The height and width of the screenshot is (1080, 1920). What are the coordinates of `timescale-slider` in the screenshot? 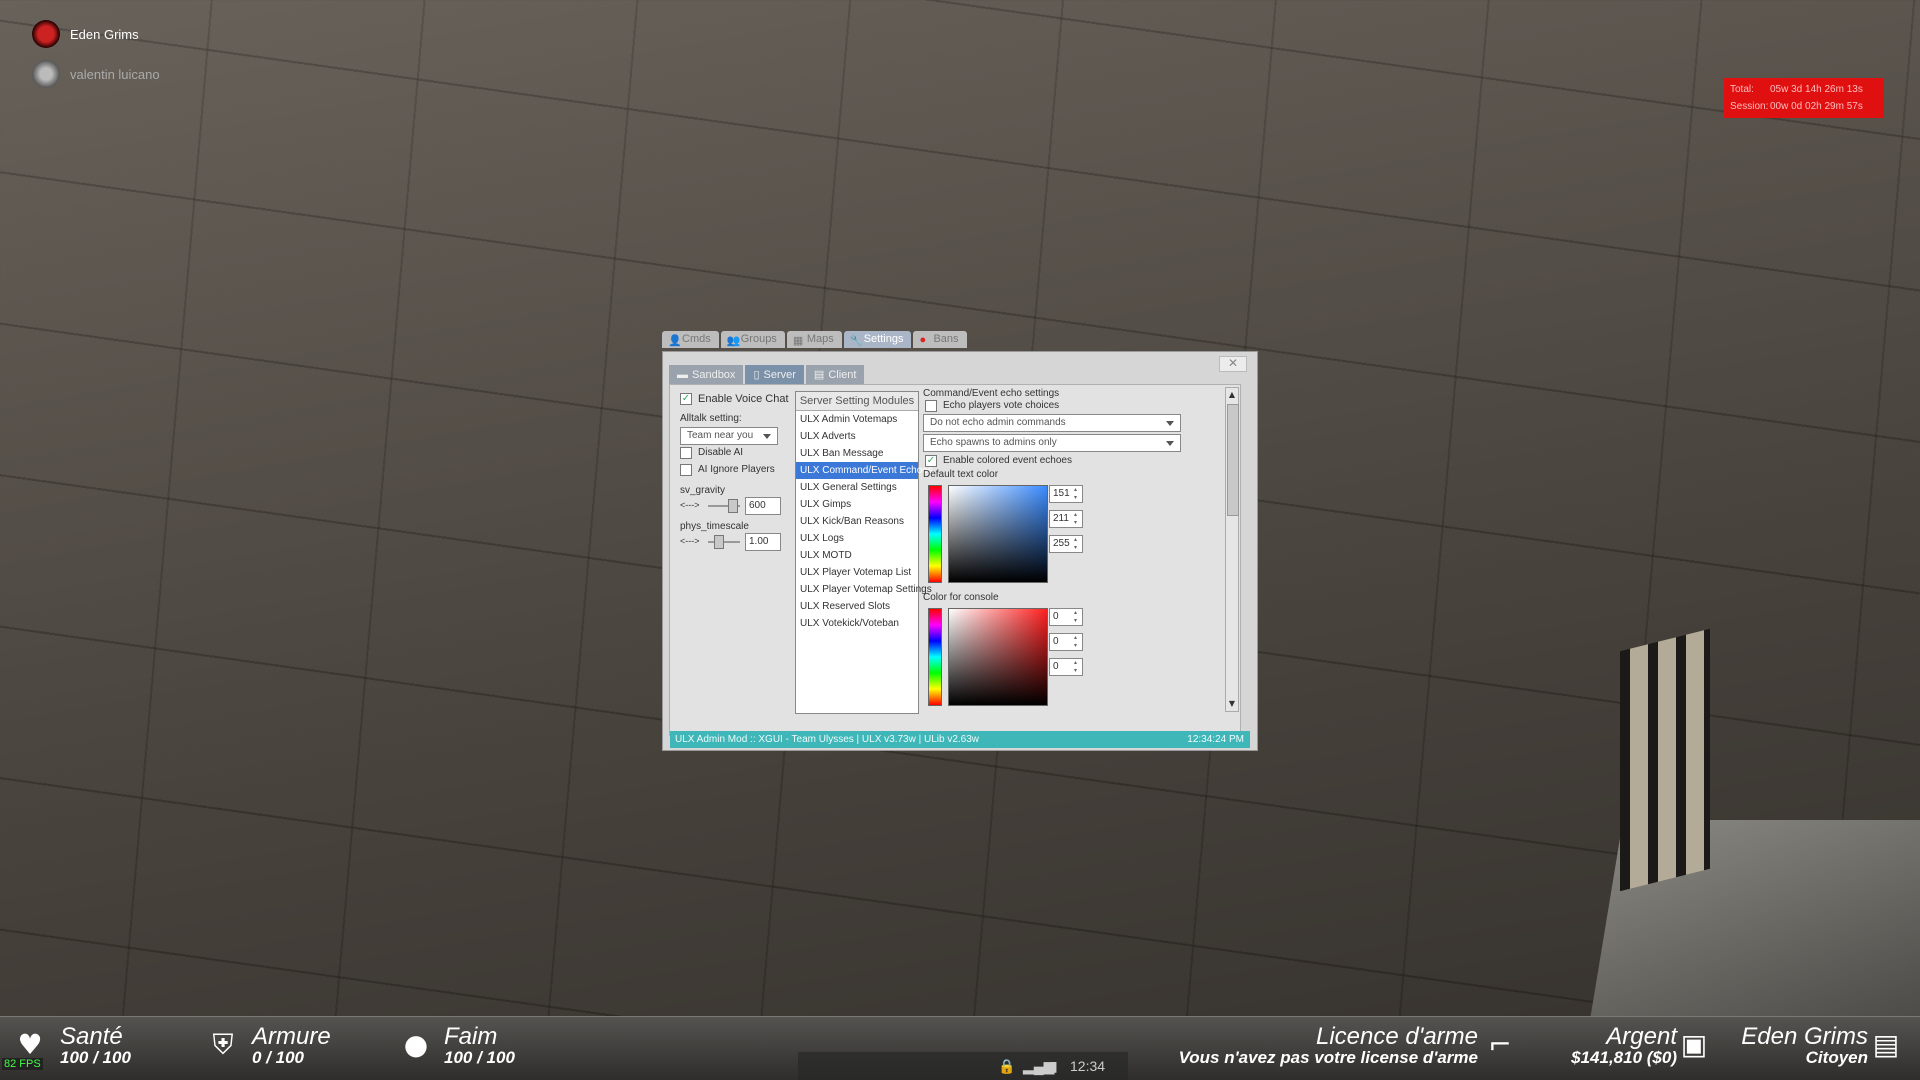 It's located at (724, 542).